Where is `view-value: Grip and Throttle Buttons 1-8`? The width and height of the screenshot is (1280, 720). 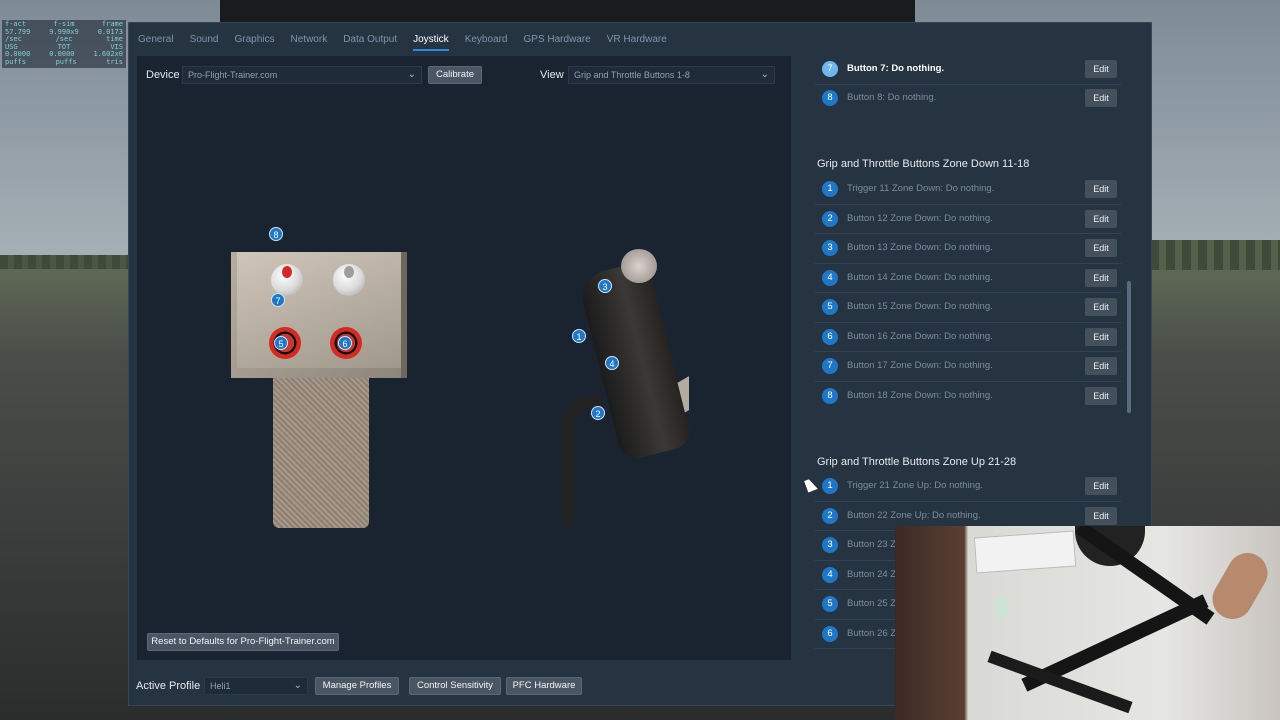 view-value: Grip and Throttle Buttons 1-8 is located at coordinates (632, 75).